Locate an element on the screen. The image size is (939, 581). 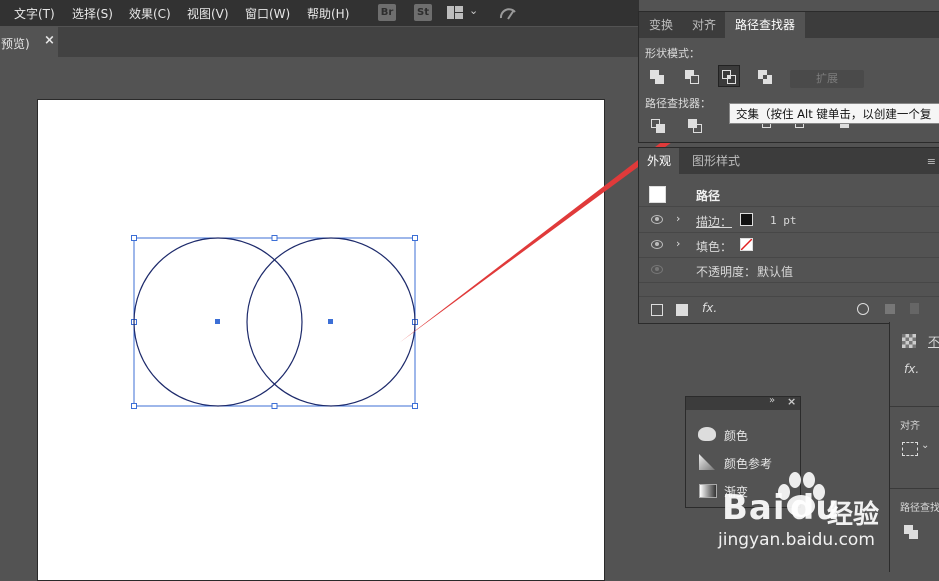
tab-pathfinder: 路径查找器 is located at coordinates (765, 25).